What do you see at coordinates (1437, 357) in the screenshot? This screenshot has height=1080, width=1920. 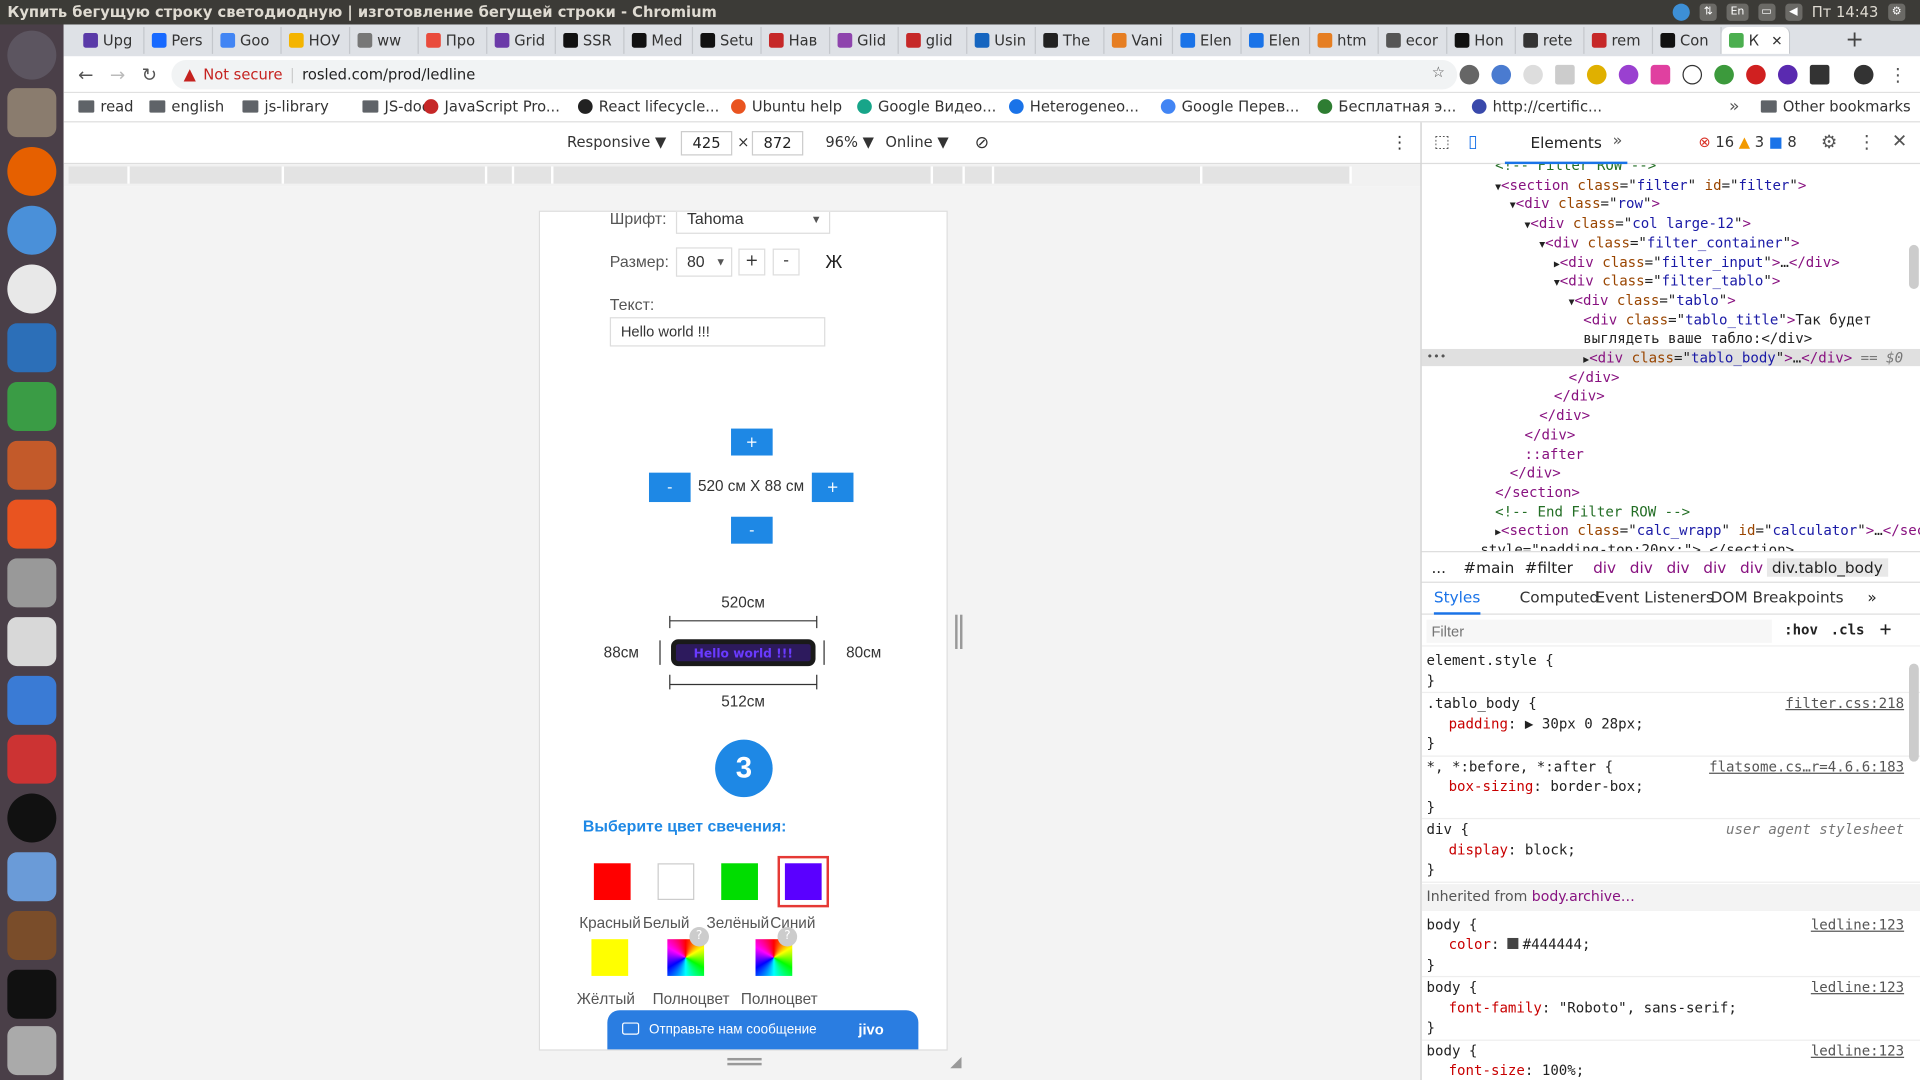 I see `dom-node-menu-icon: •••` at bounding box center [1437, 357].